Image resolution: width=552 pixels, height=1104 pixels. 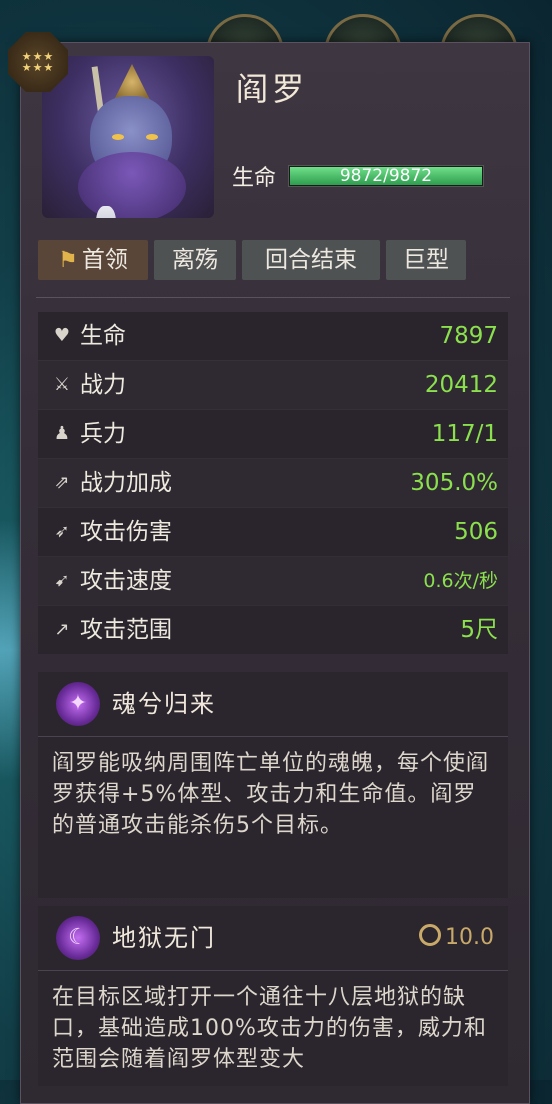 I want to click on stat-label: 攻击伤害, so click(x=126, y=532).